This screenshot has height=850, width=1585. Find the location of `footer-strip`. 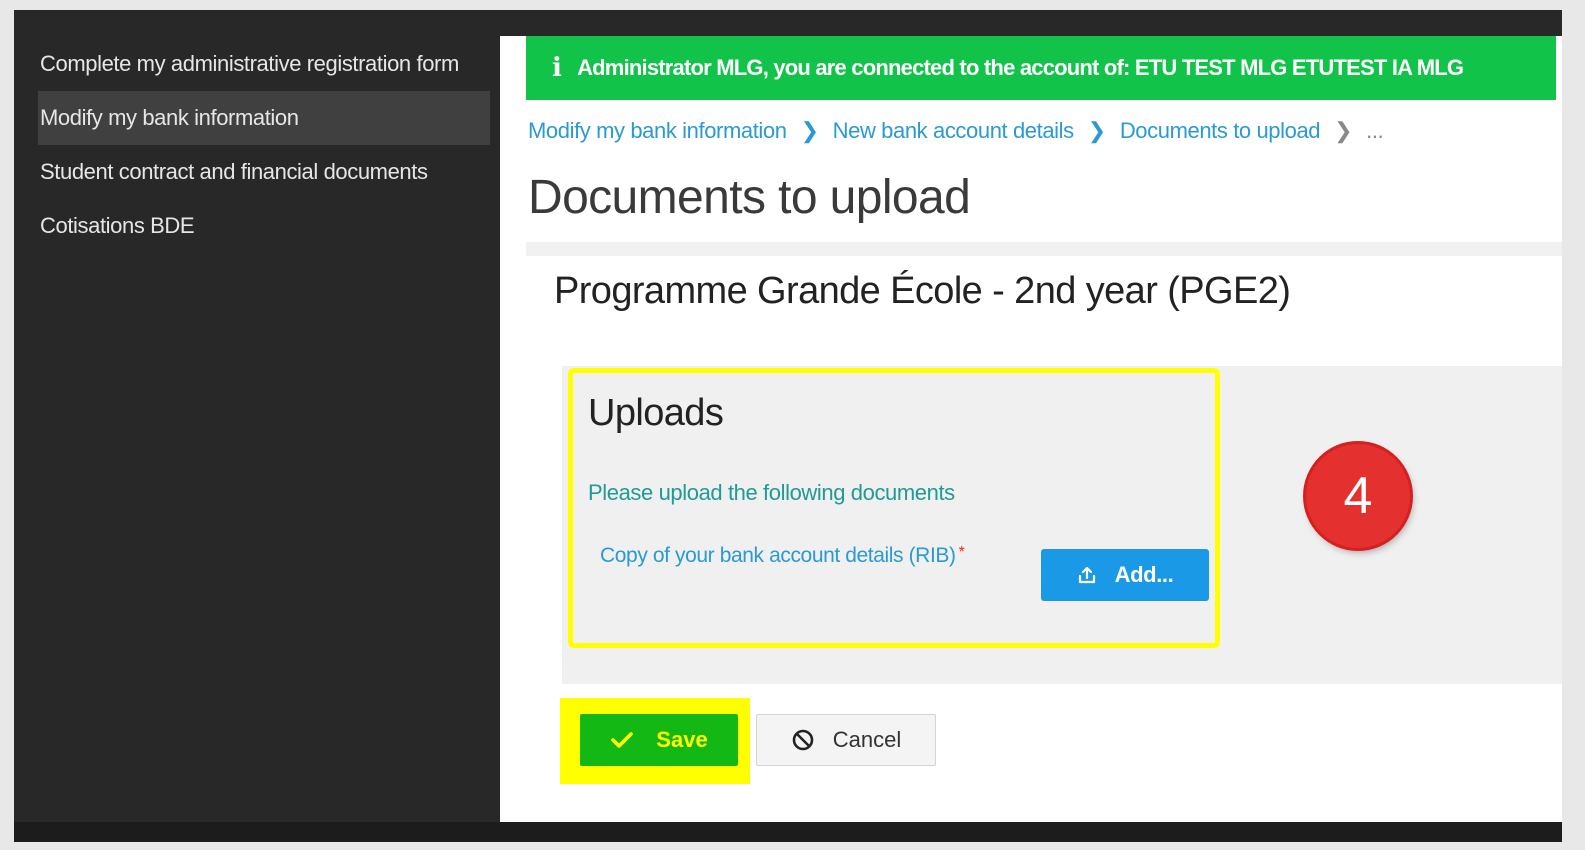

footer-strip is located at coordinates (788, 832).